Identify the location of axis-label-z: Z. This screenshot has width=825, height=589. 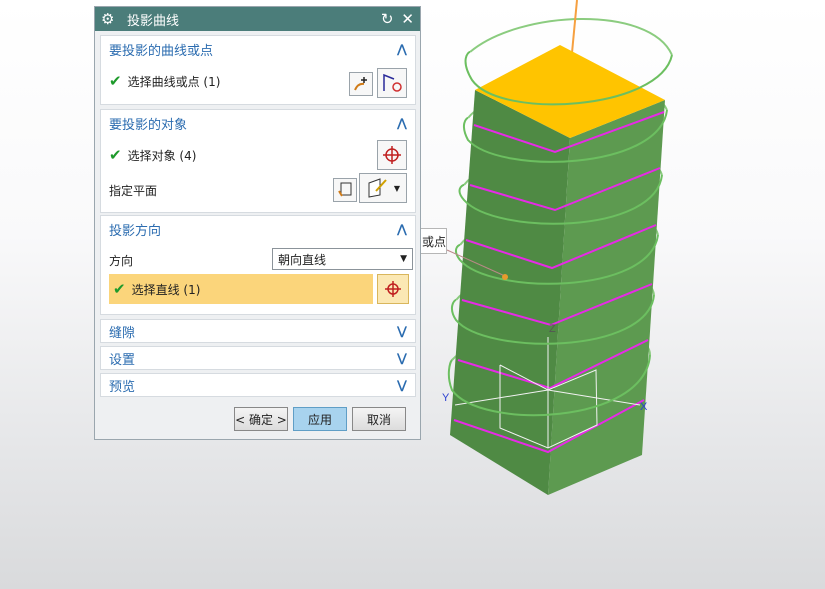
(552, 329).